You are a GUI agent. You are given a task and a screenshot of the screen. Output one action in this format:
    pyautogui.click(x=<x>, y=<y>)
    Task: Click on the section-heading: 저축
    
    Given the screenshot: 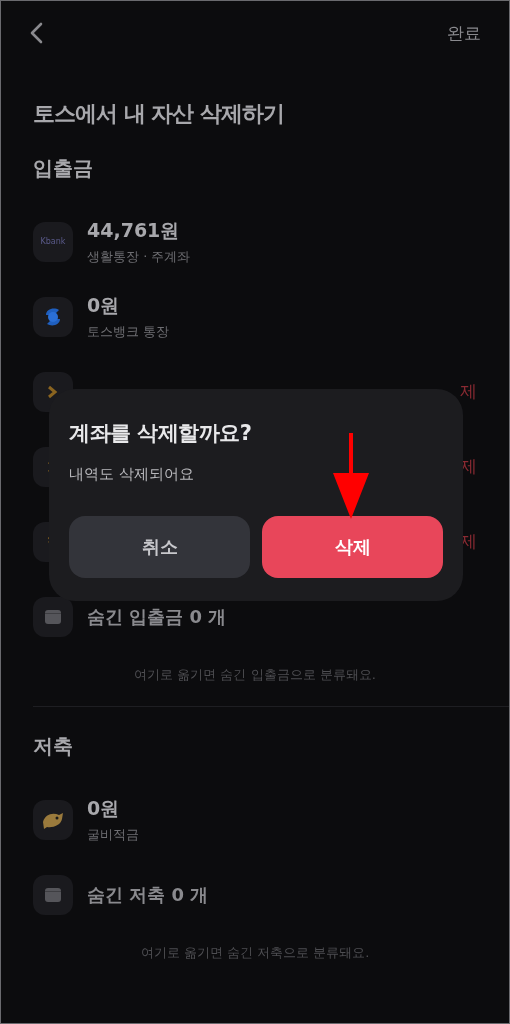 What is the action you would take?
    pyautogui.click(x=53, y=746)
    